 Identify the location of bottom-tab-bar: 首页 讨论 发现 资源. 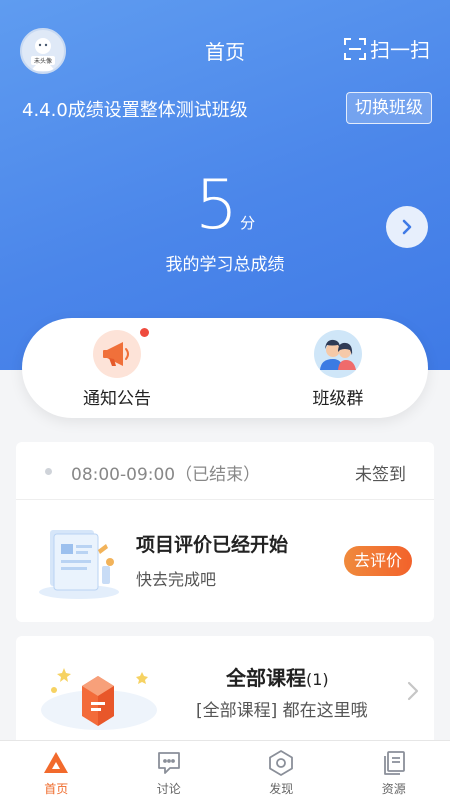
(225, 770).